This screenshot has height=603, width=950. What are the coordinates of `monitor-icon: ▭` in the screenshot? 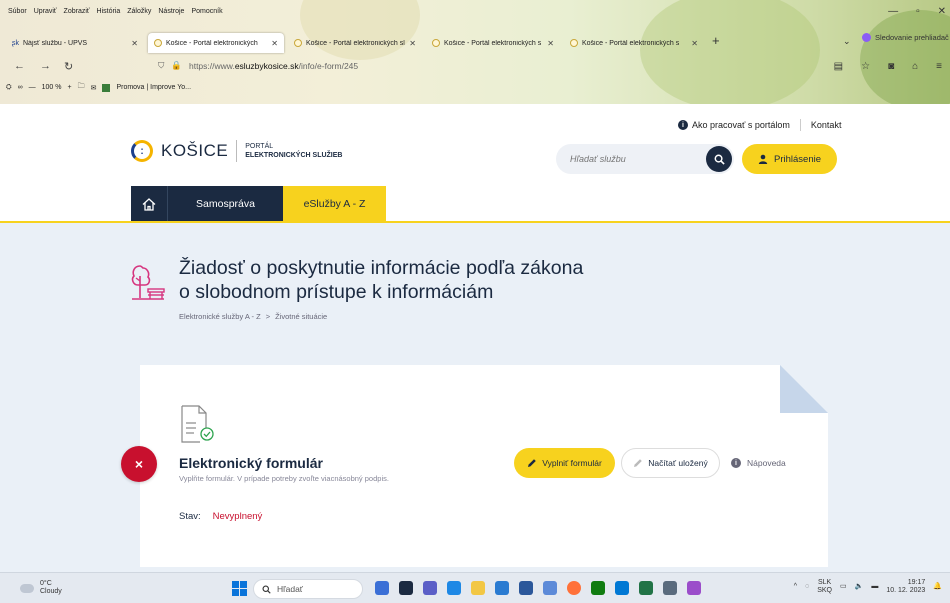 It's located at (843, 587).